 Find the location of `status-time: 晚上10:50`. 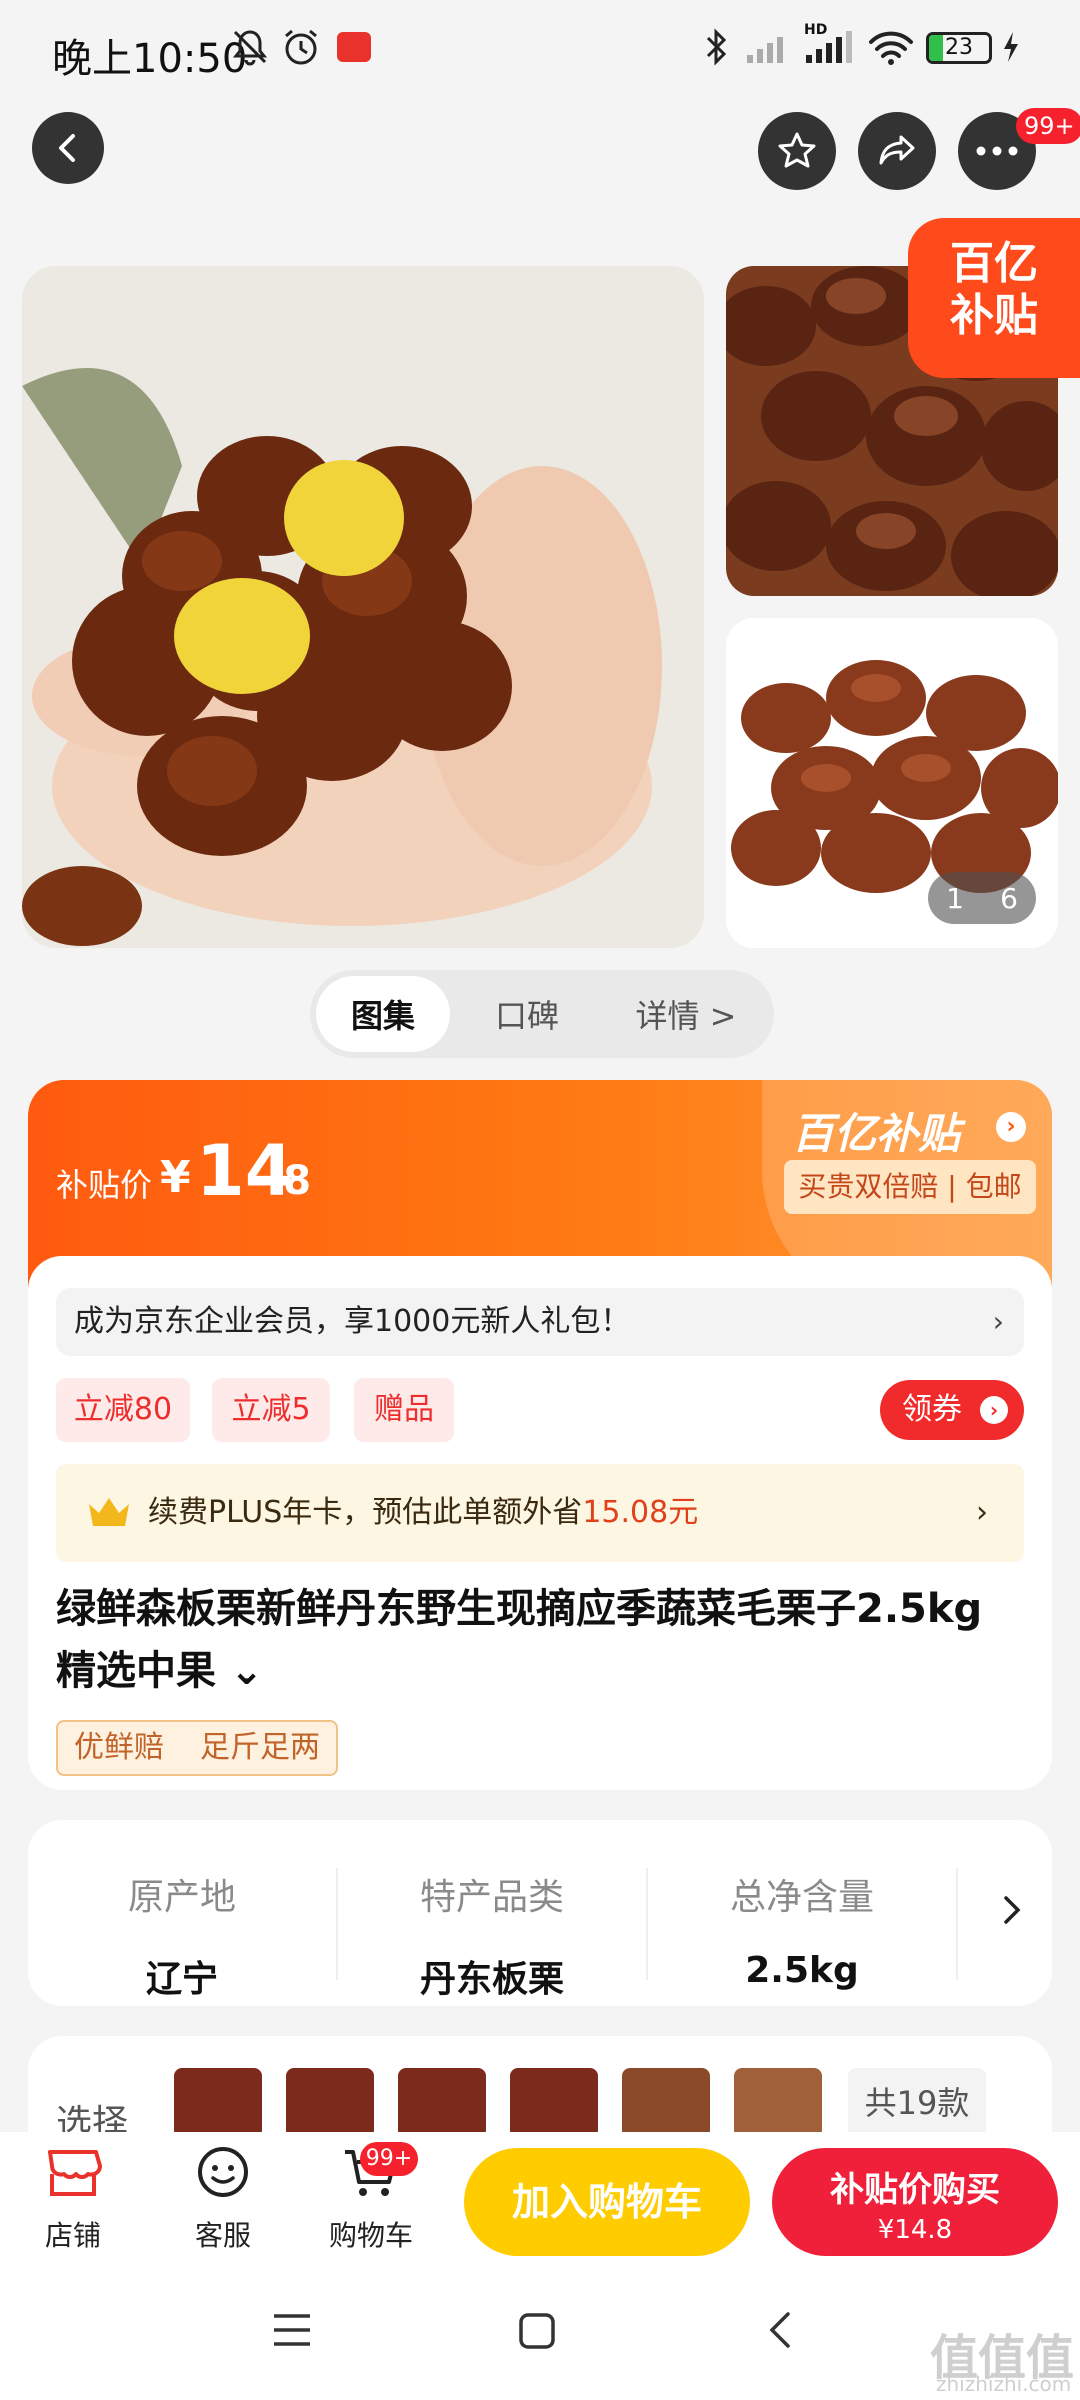

status-time: 晚上10:50 is located at coordinates (150, 59).